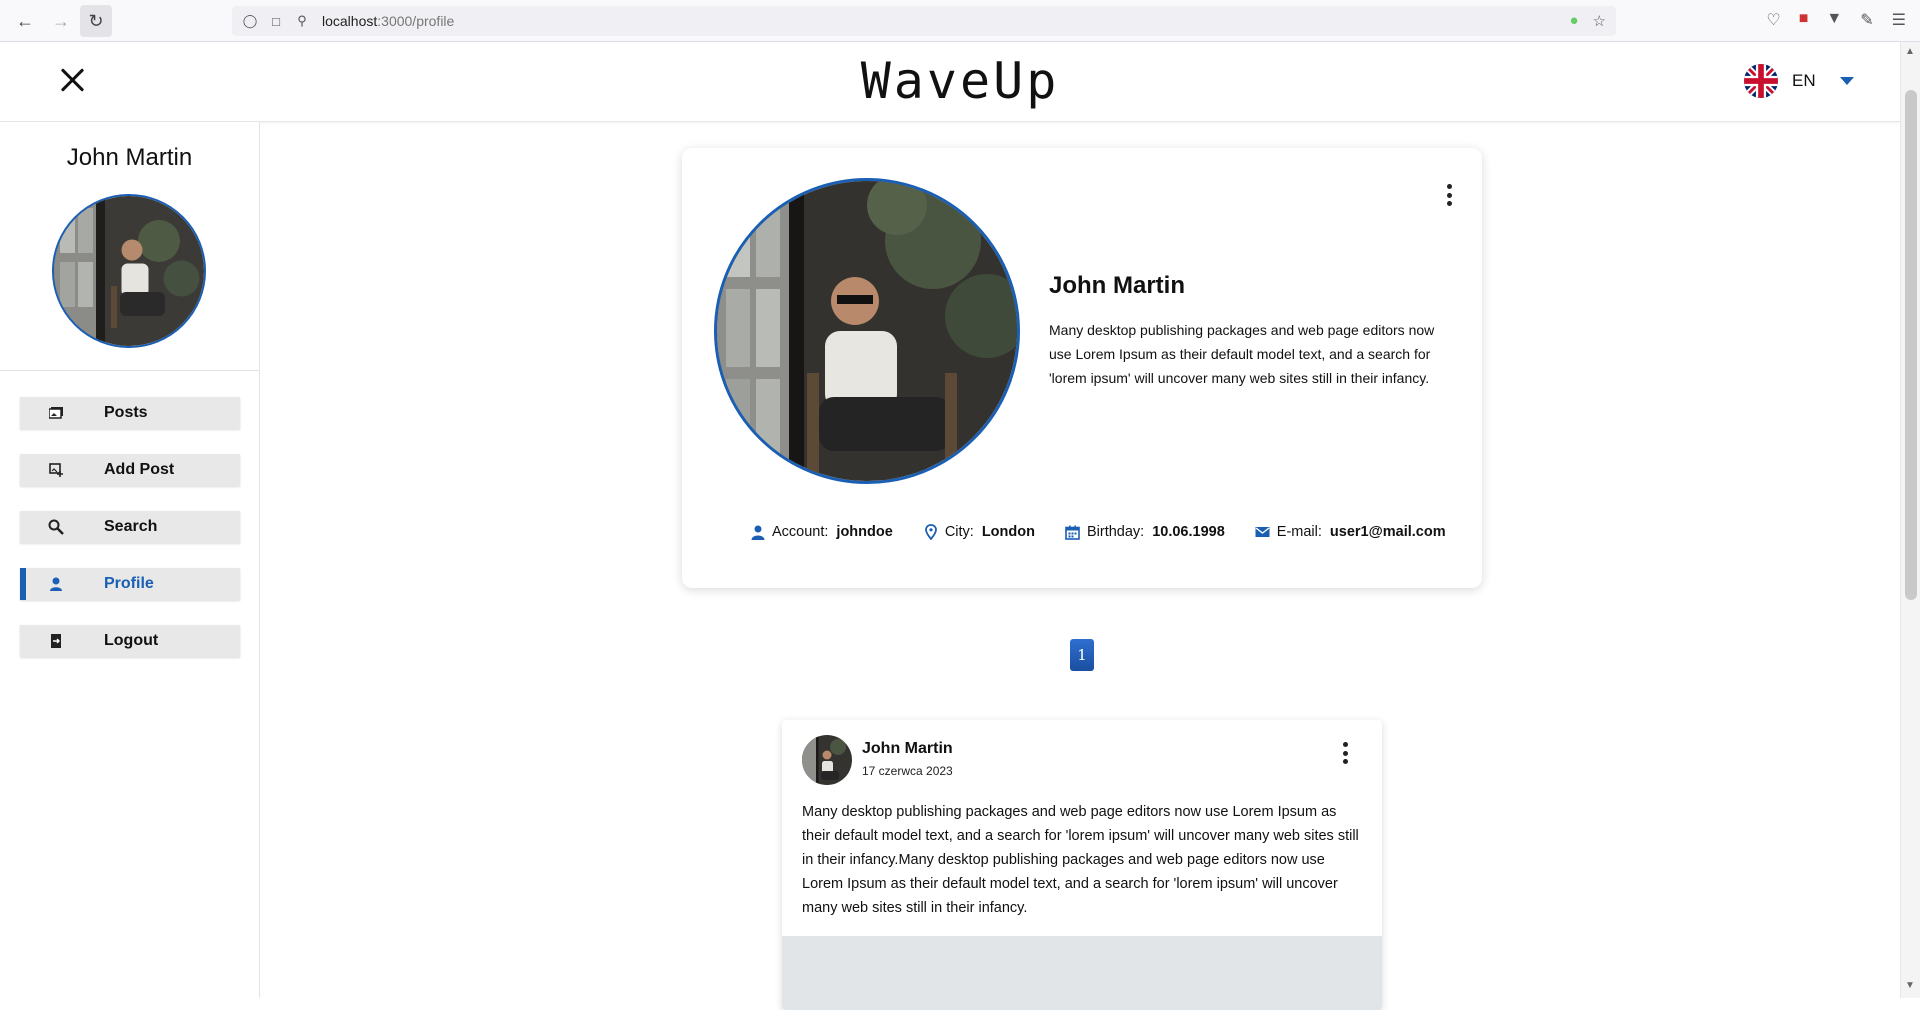 The height and width of the screenshot is (1010, 1920). I want to click on url-text: localhost:3000/profile, so click(388, 21).